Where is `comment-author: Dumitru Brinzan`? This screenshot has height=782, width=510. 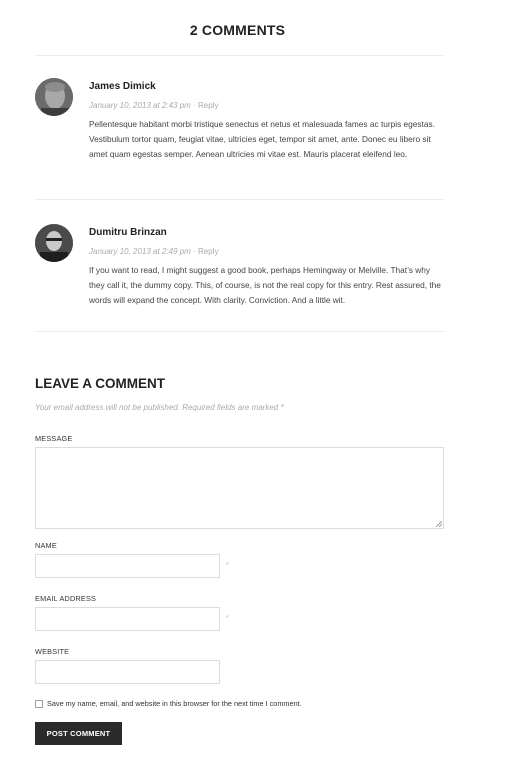
comment-author: Dumitru Brinzan is located at coordinates (266, 232).